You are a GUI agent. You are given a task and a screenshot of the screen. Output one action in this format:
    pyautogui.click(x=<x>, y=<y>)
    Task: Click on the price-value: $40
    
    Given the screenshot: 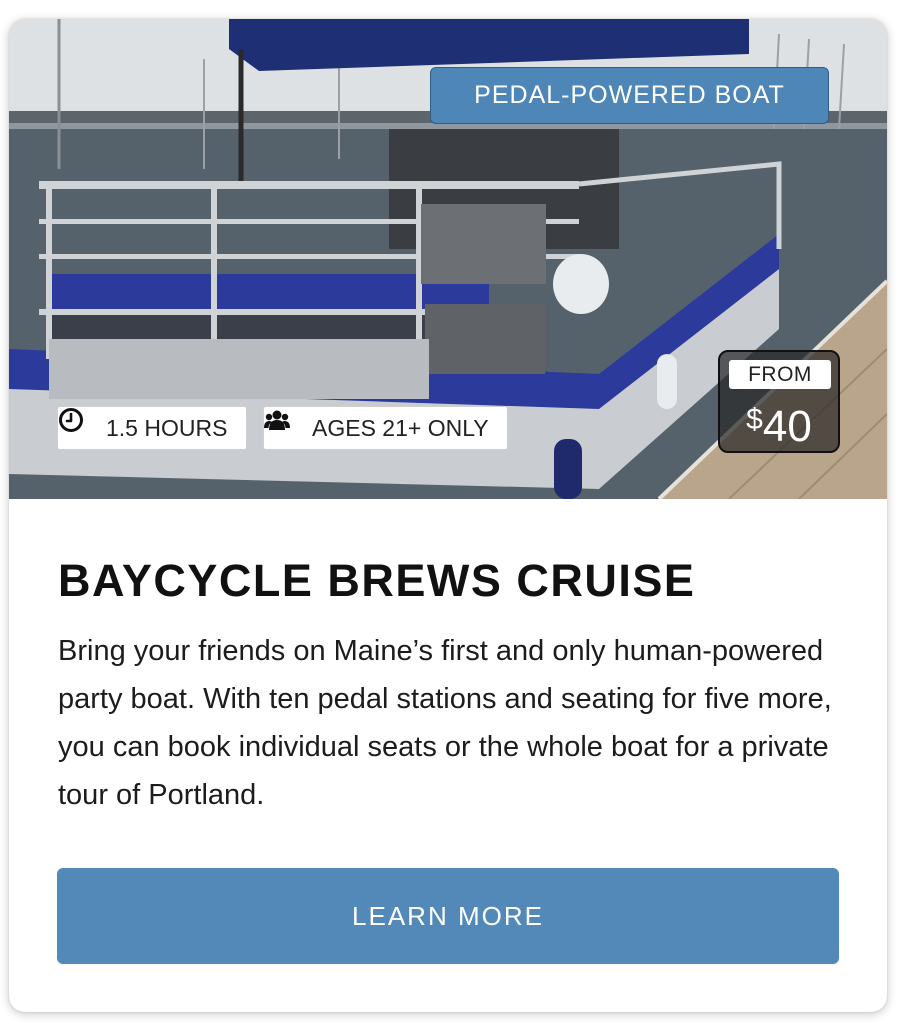 What is the action you would take?
    pyautogui.click(x=779, y=423)
    